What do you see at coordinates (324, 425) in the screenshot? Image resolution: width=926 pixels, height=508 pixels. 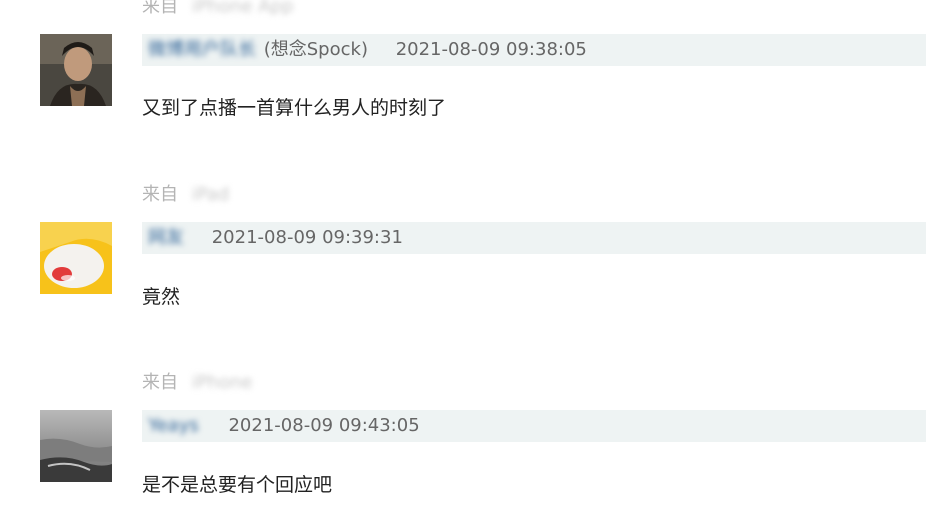 I see `comment-time: 2021-08-09 09:43:05` at bounding box center [324, 425].